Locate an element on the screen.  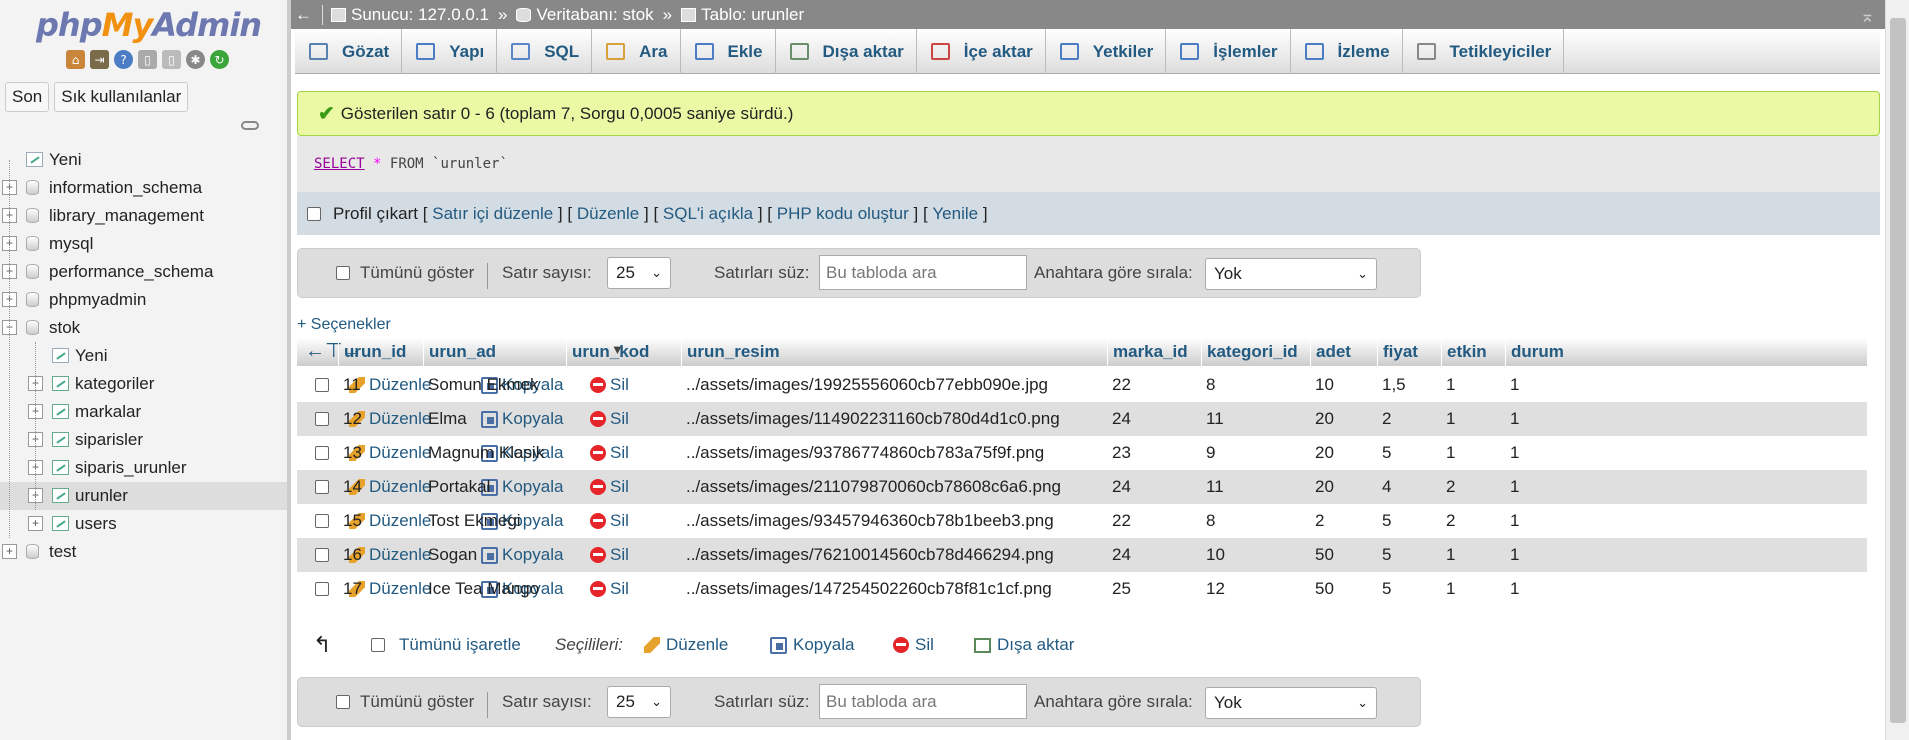
cell-kategori_id: 12 is located at coordinates (1255, 589).